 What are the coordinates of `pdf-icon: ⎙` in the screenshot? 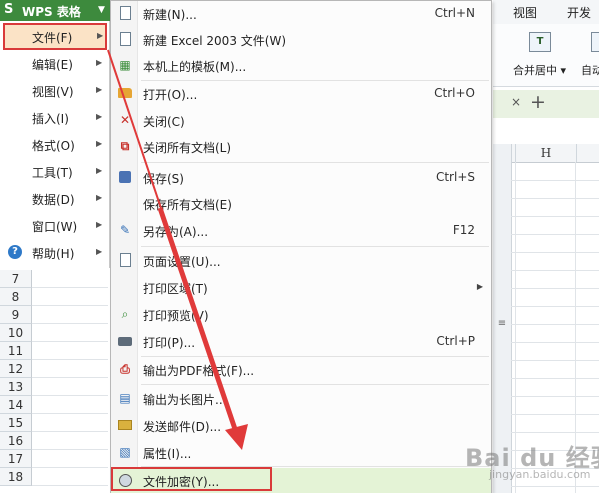 It's located at (125, 369).